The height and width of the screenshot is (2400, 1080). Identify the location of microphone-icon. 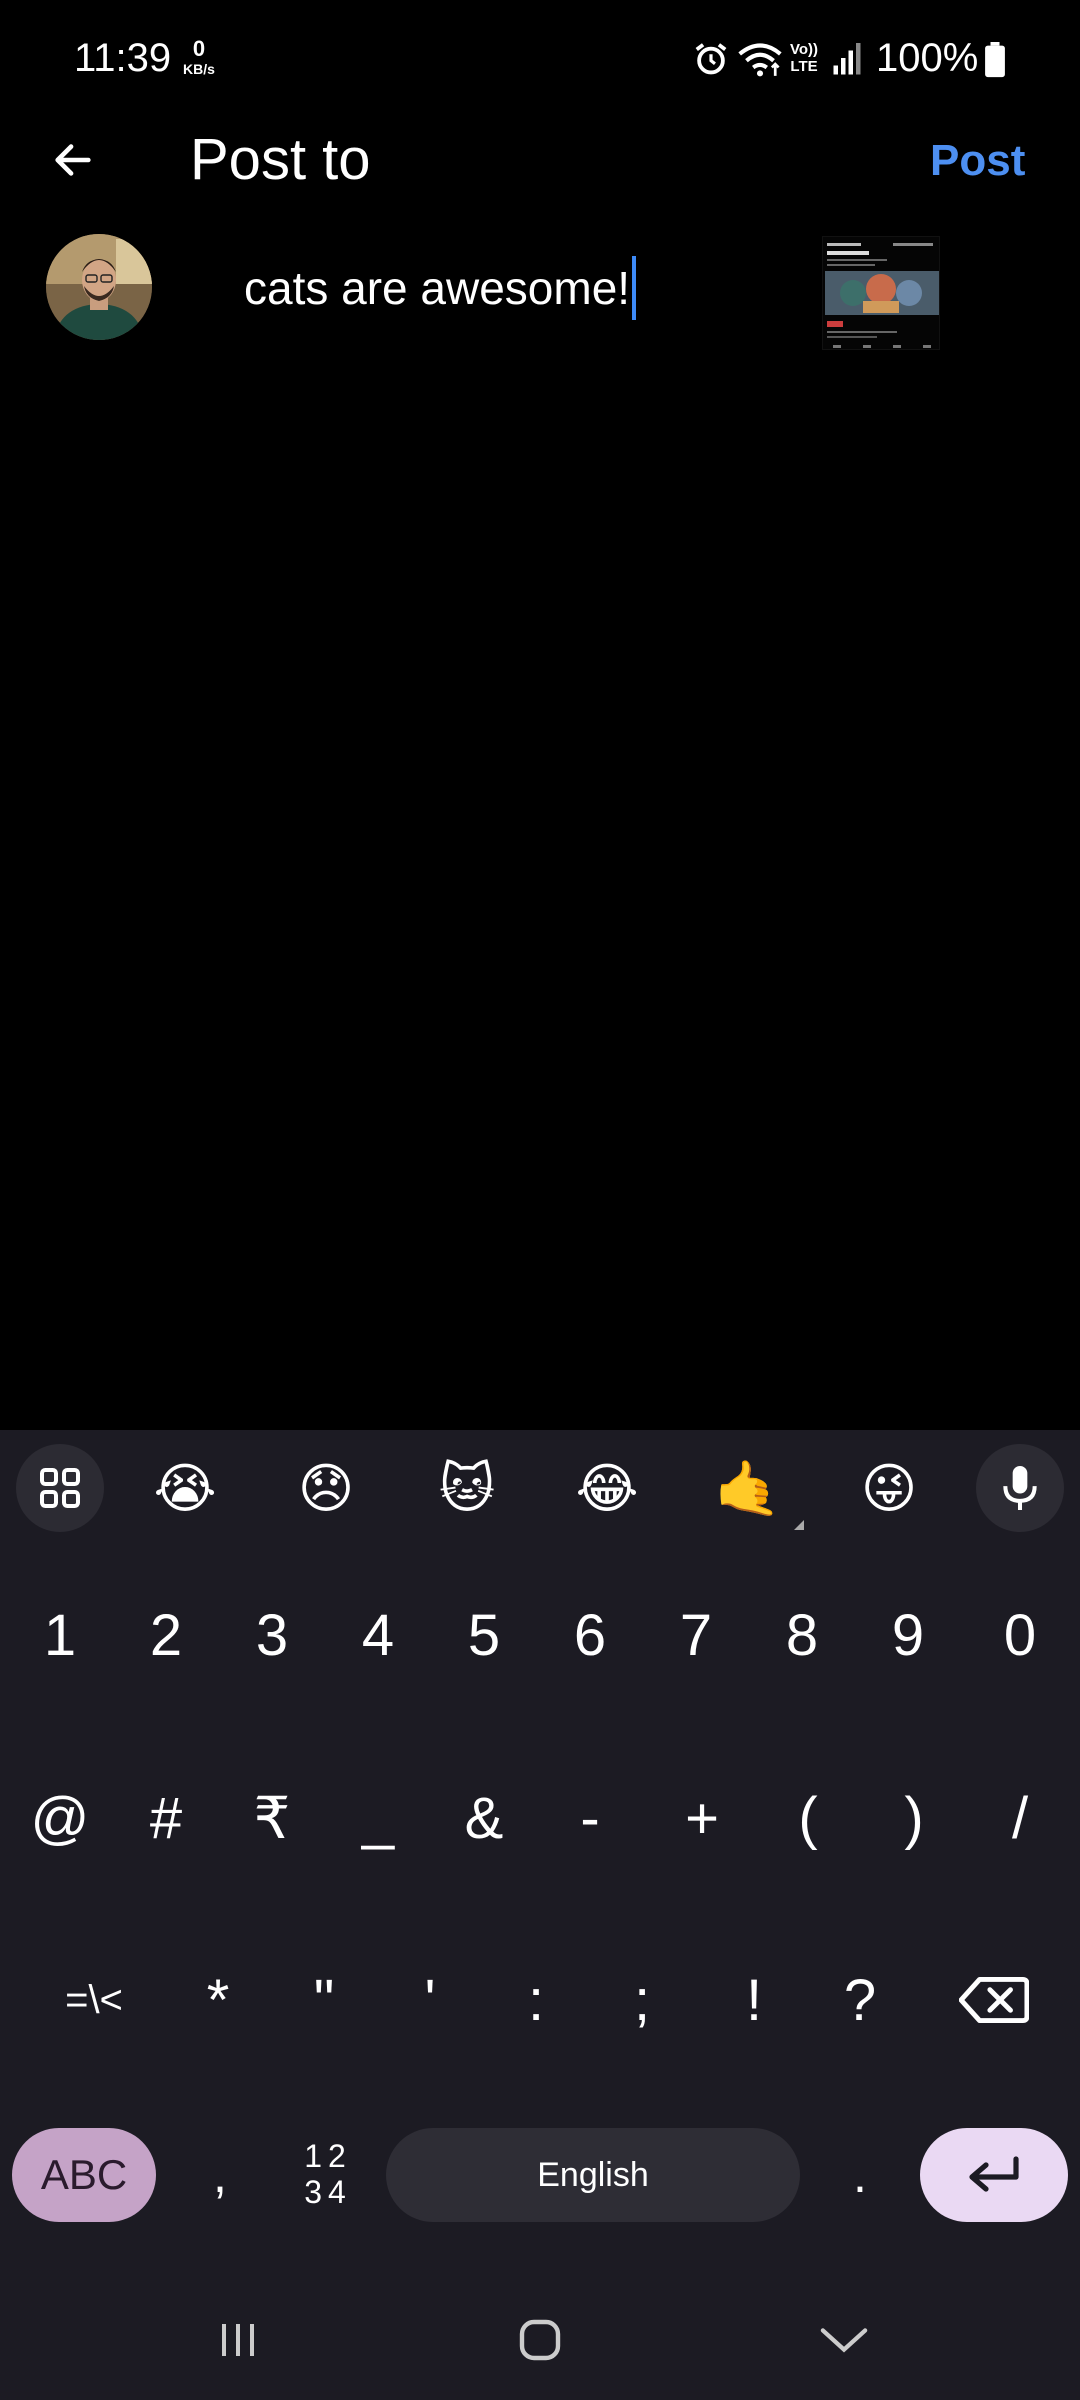
(1020, 1488).